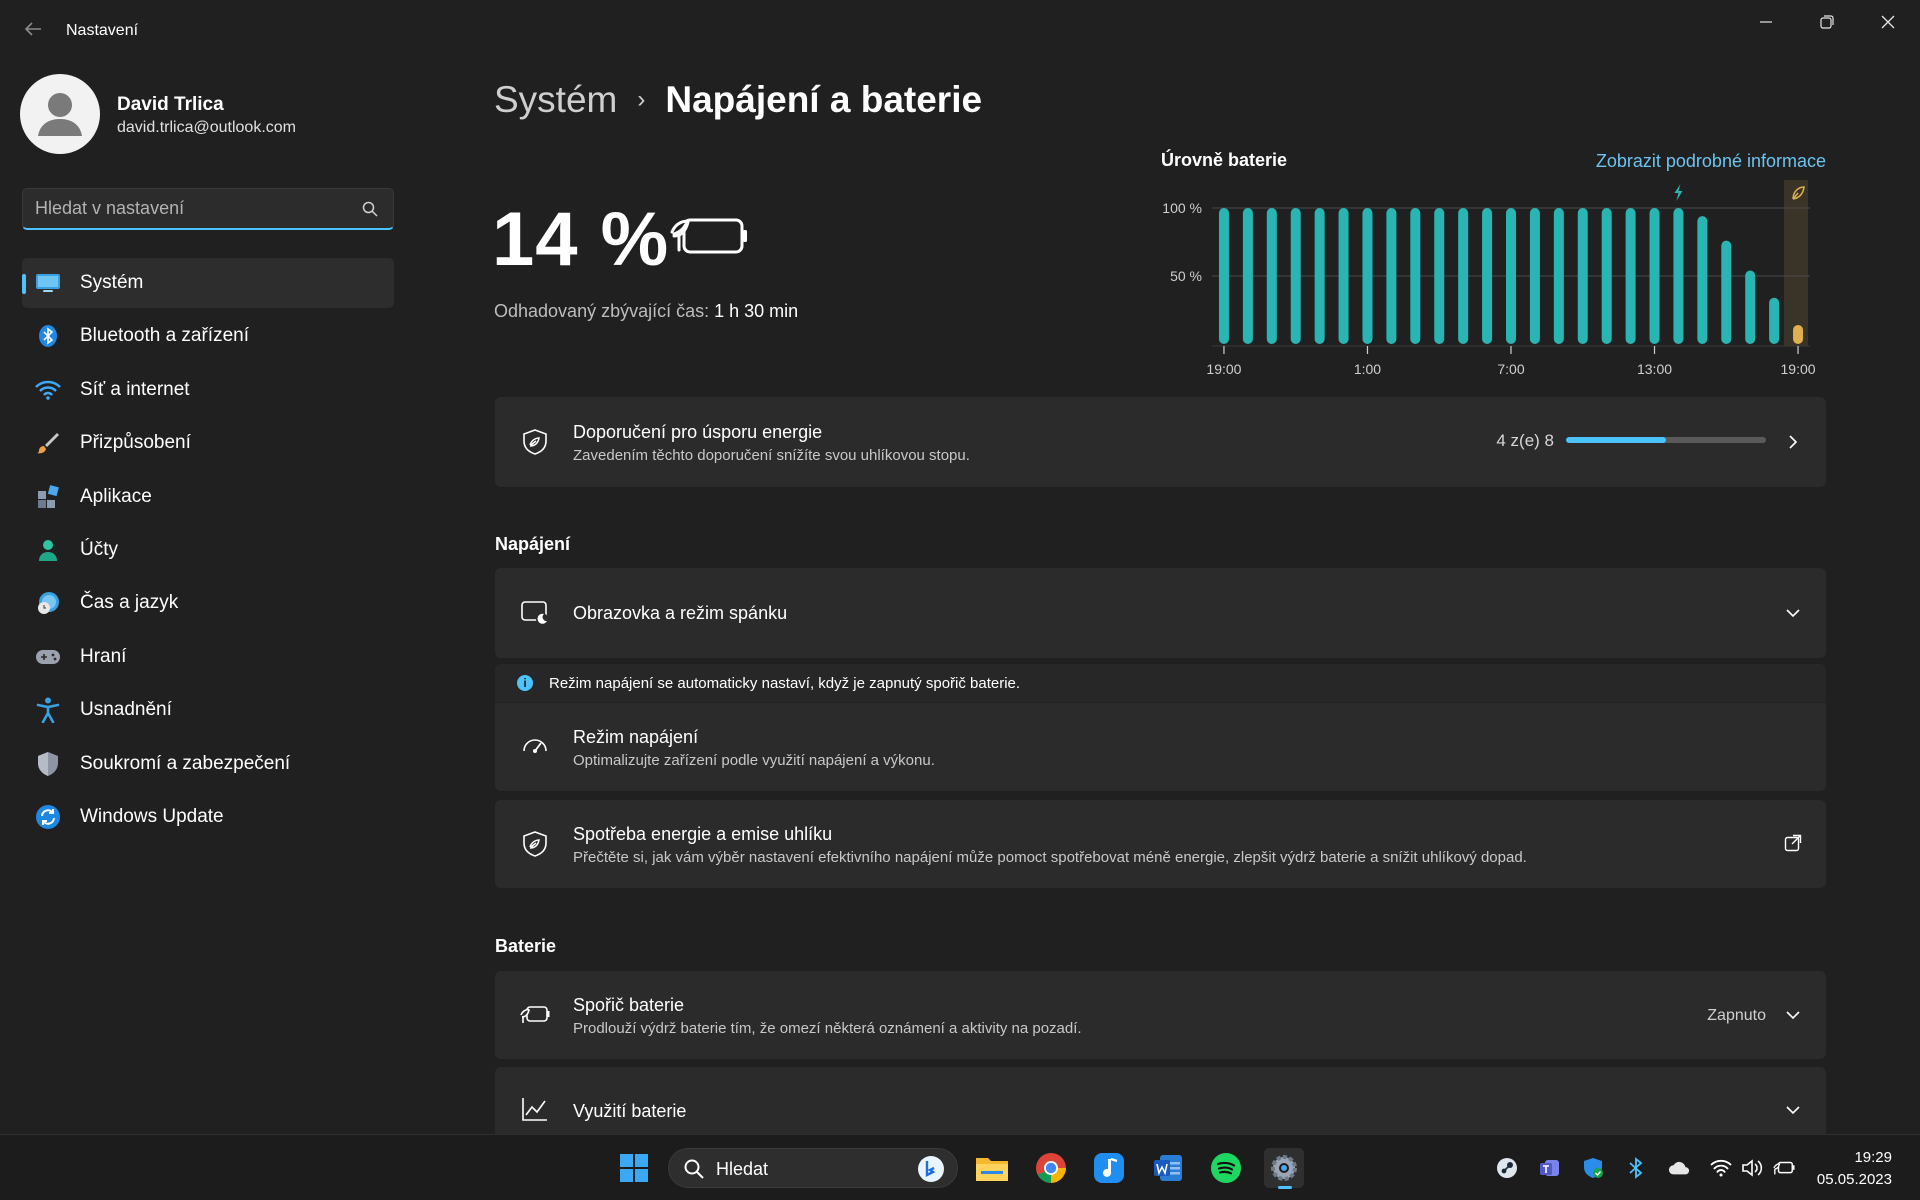  Describe the element at coordinates (636, 737) in the screenshot. I see `card-title: Režim napájení` at that location.